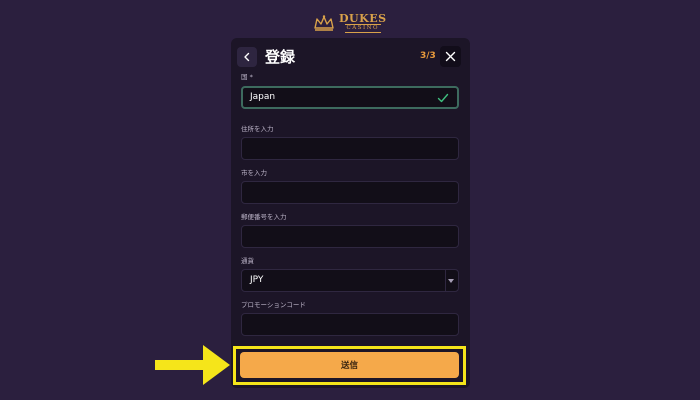  Describe the element at coordinates (350, 192) in the screenshot. I see `city-input` at that location.